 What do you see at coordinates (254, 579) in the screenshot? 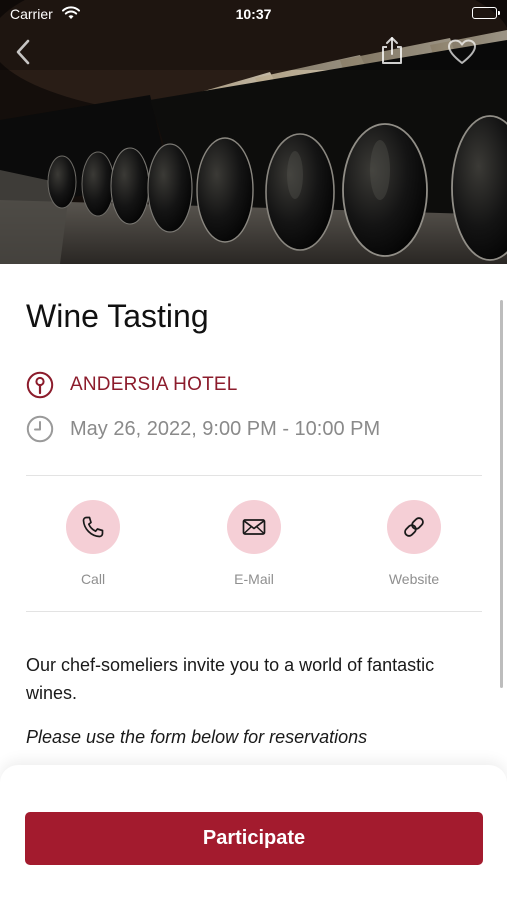
I see `email-label: E-Mail` at bounding box center [254, 579].